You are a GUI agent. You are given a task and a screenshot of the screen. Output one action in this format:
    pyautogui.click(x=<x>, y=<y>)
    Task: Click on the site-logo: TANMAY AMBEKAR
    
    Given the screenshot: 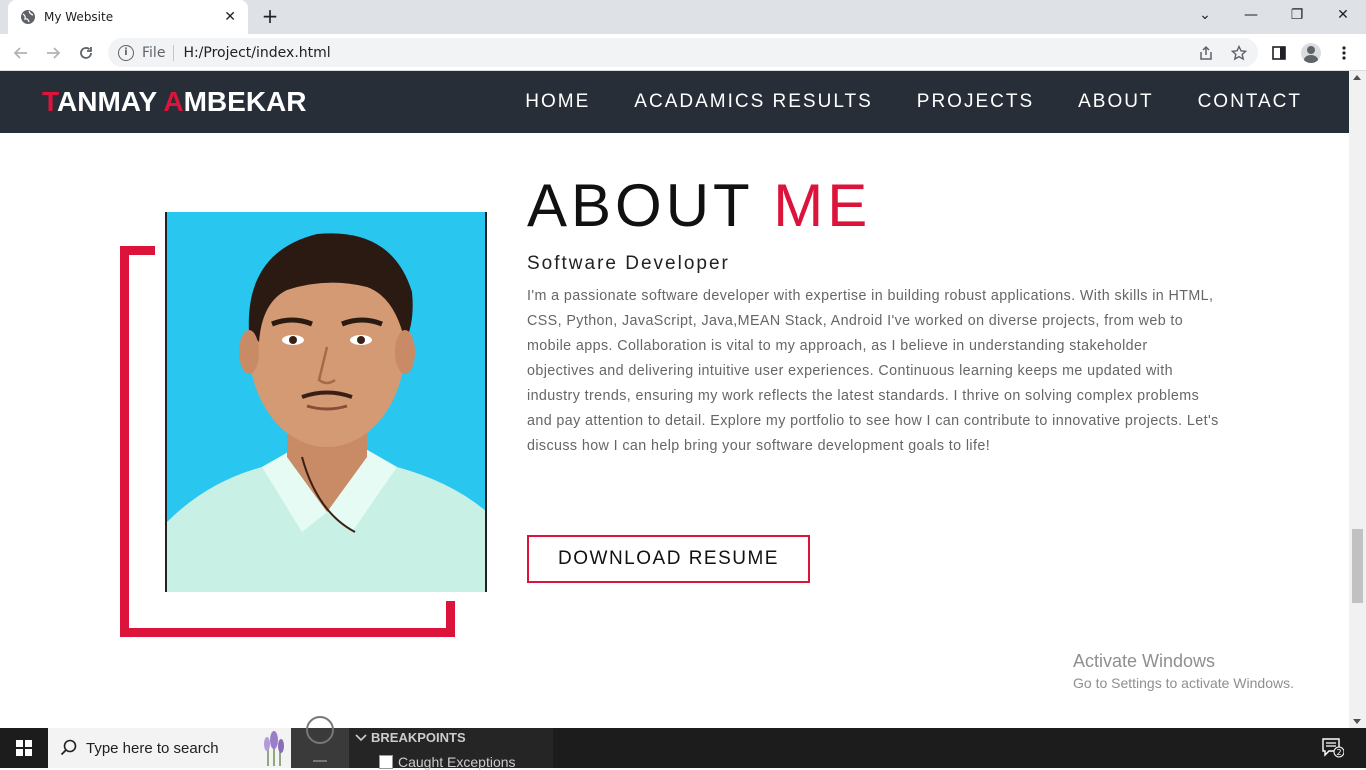 What is the action you would take?
    pyautogui.click(x=174, y=102)
    